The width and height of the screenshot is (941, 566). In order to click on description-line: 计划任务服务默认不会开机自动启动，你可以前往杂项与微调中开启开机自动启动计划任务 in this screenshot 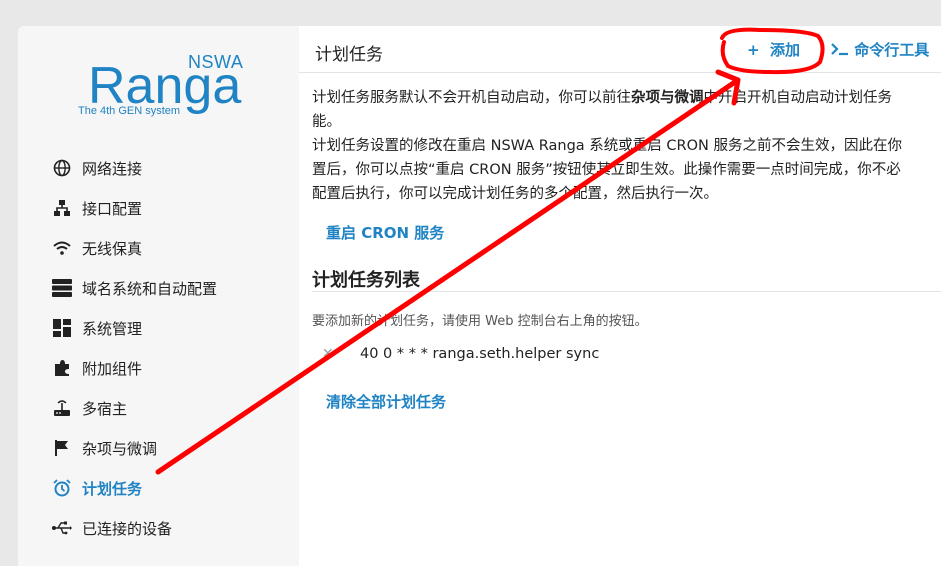, I will do `click(602, 98)`.